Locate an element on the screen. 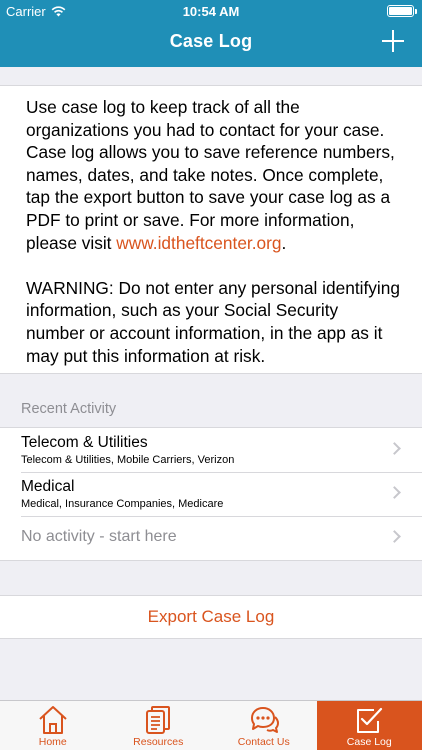  status-bar: Carrier 10:54 AM is located at coordinates (211, 11).